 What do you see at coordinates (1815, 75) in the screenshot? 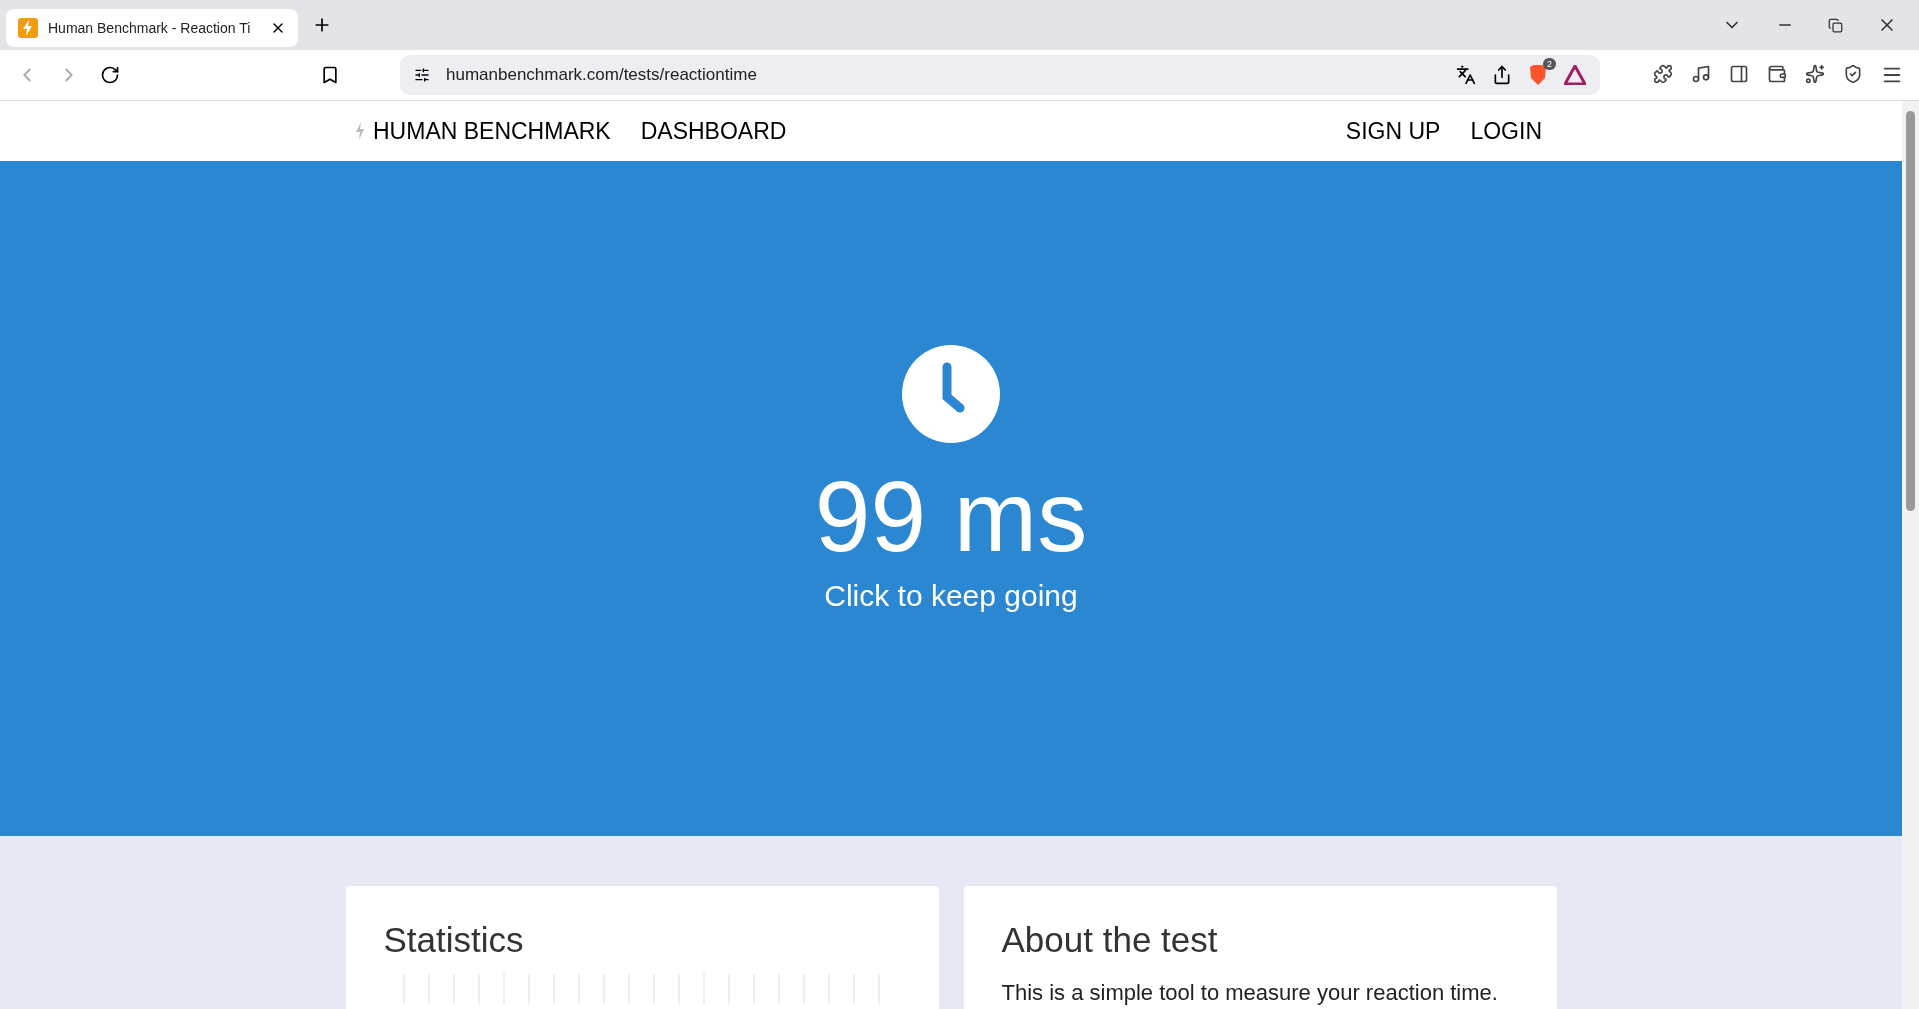
I see `sparkle-icon` at bounding box center [1815, 75].